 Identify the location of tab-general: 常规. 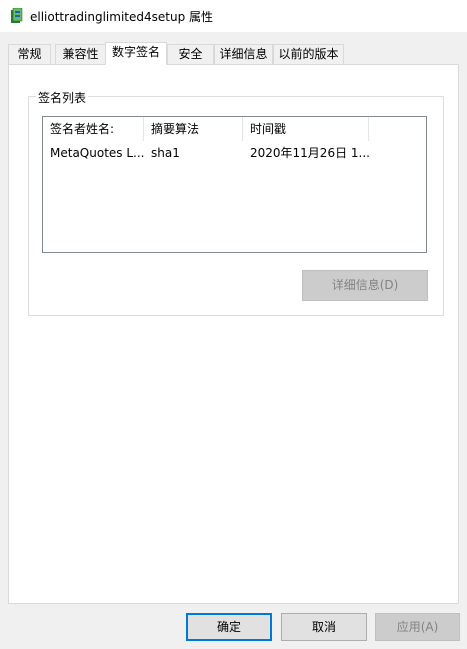
(29, 54).